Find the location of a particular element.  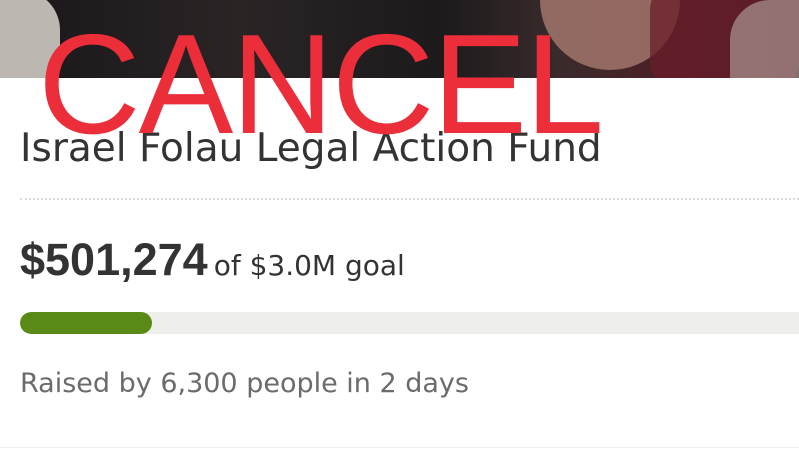

progress-bar-fill is located at coordinates (86, 323).